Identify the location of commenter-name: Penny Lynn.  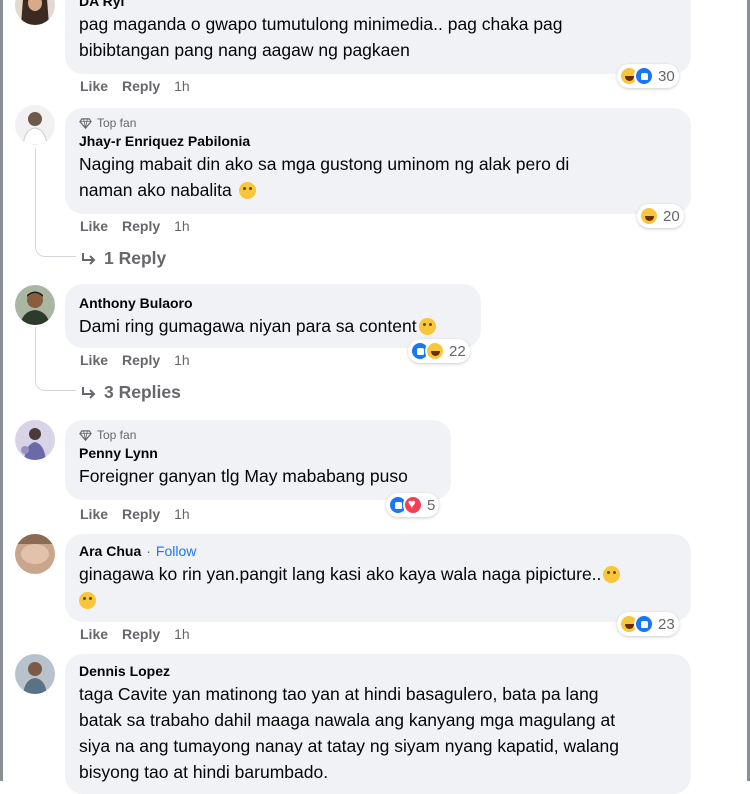
(118, 453).